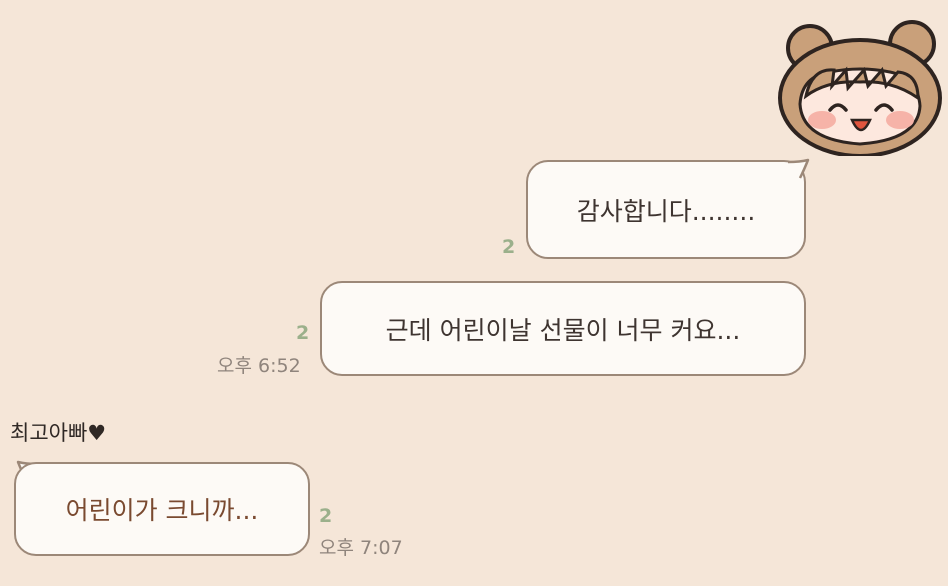 The image size is (948, 586). What do you see at coordinates (58, 432) in the screenshot?
I see `sender-name: 최고아빠♥` at bounding box center [58, 432].